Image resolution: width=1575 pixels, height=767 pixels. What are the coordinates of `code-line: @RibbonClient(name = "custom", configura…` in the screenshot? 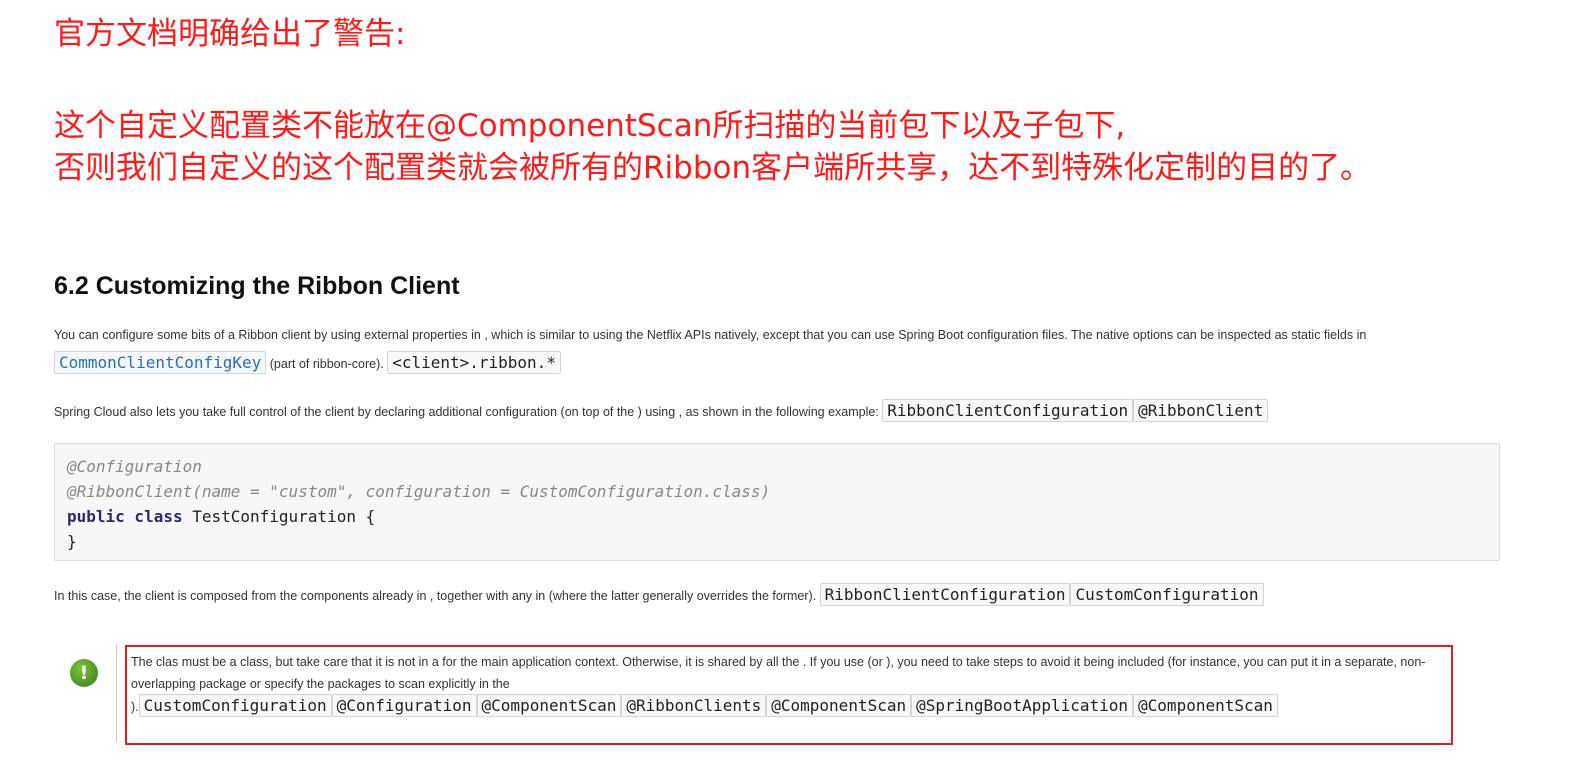 It's located at (419, 491).